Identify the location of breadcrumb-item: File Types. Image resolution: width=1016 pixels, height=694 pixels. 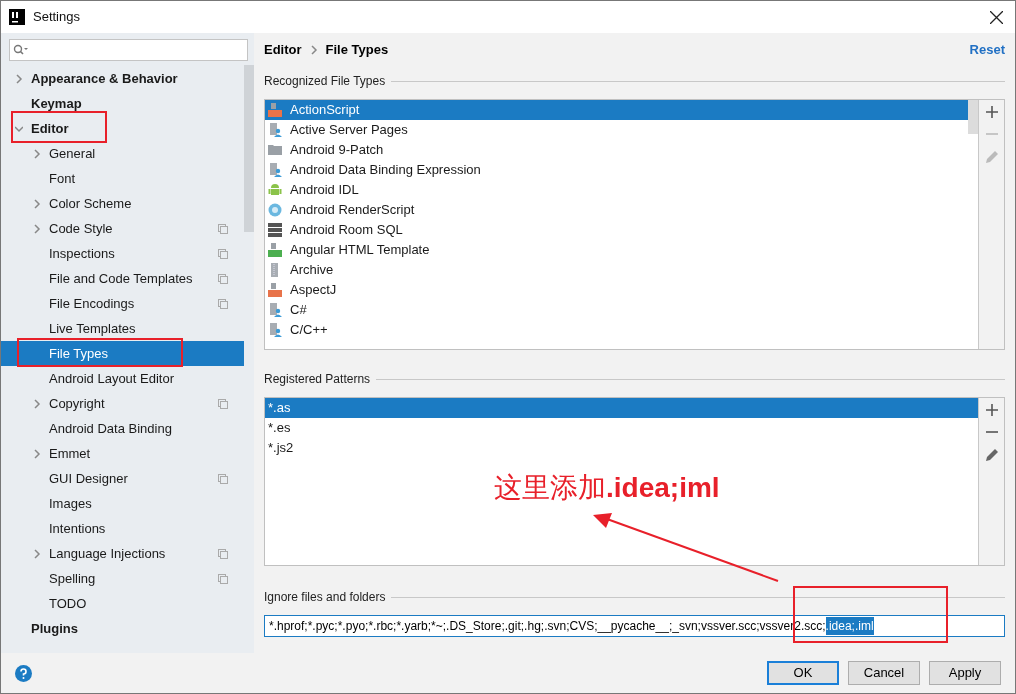
(357, 50).